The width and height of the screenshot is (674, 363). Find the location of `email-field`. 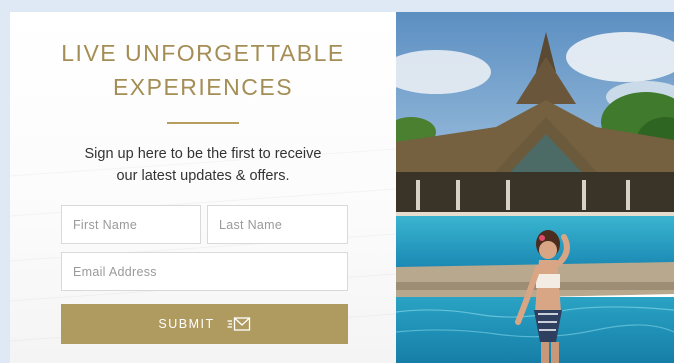

email-field is located at coordinates (204, 271).